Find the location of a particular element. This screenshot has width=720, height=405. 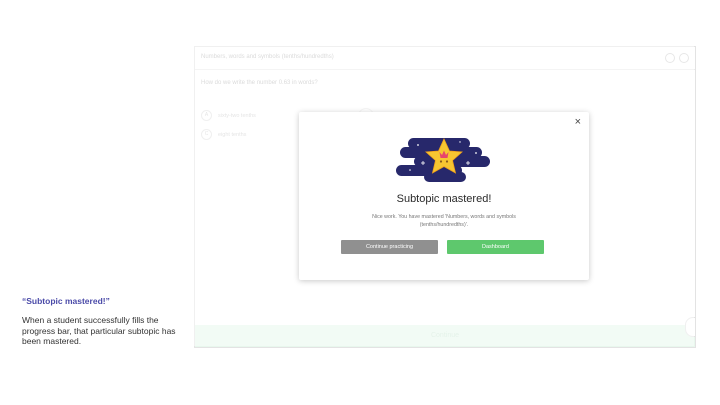

continue-practicing-button: Continue practicing is located at coordinates (389, 247).